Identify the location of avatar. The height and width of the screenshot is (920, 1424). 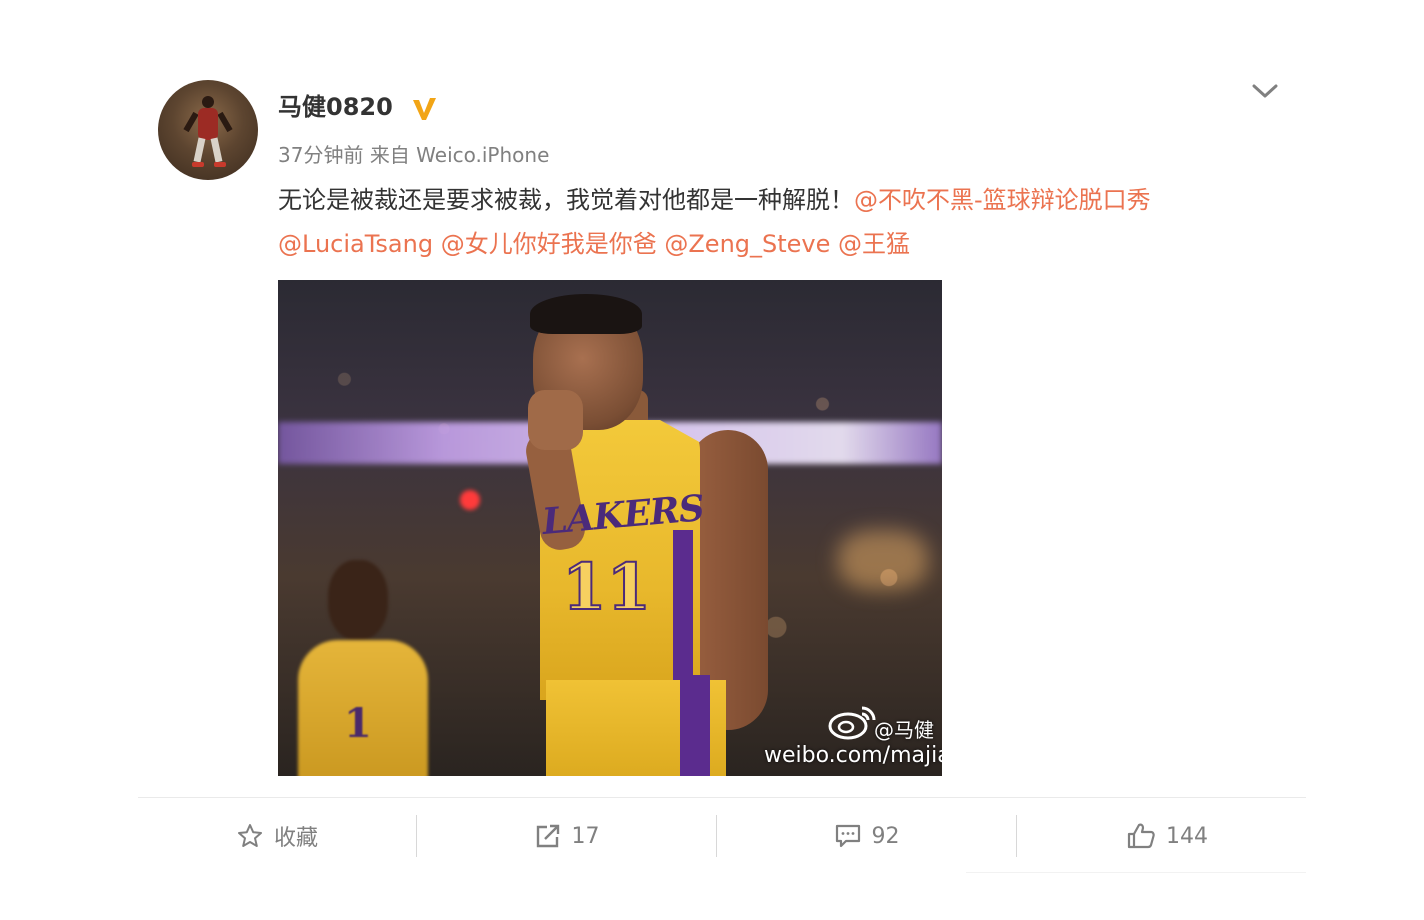
(208, 130).